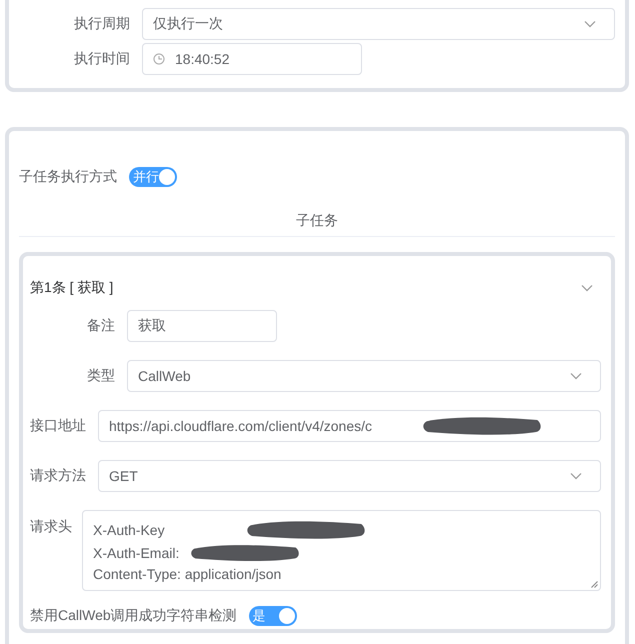 The image size is (635, 644). I want to click on text-area: X-Auth-Key X-Auth-Email: Content-Type: application/json, so click(341, 550).